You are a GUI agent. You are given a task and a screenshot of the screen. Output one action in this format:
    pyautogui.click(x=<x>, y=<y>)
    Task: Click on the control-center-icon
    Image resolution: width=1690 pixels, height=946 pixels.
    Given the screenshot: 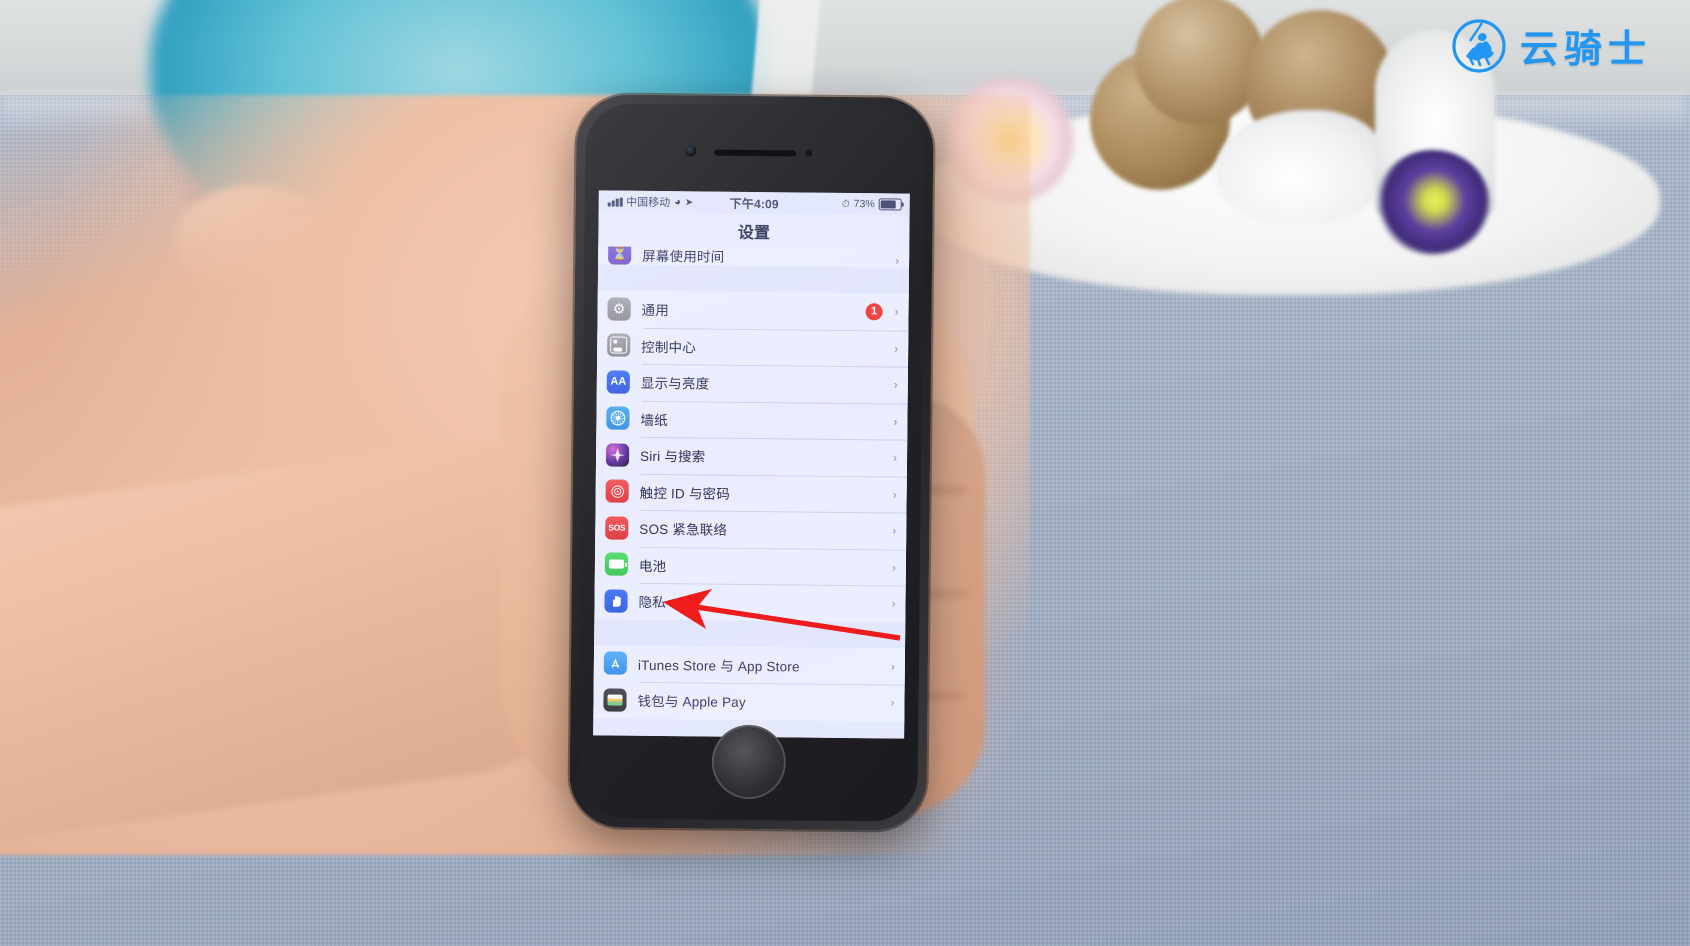 What is the action you would take?
    pyautogui.click(x=619, y=345)
    